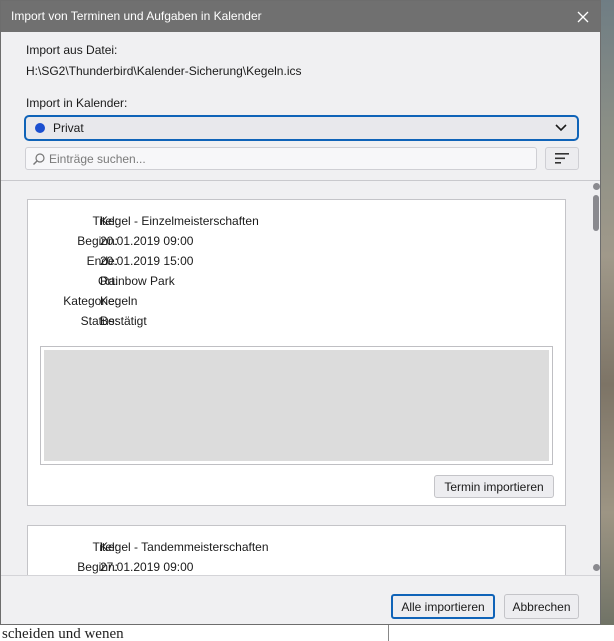 This screenshot has width=614, height=641. Describe the element at coordinates (63, 633) in the screenshot. I see `background-text: scheiden und wenen` at that location.